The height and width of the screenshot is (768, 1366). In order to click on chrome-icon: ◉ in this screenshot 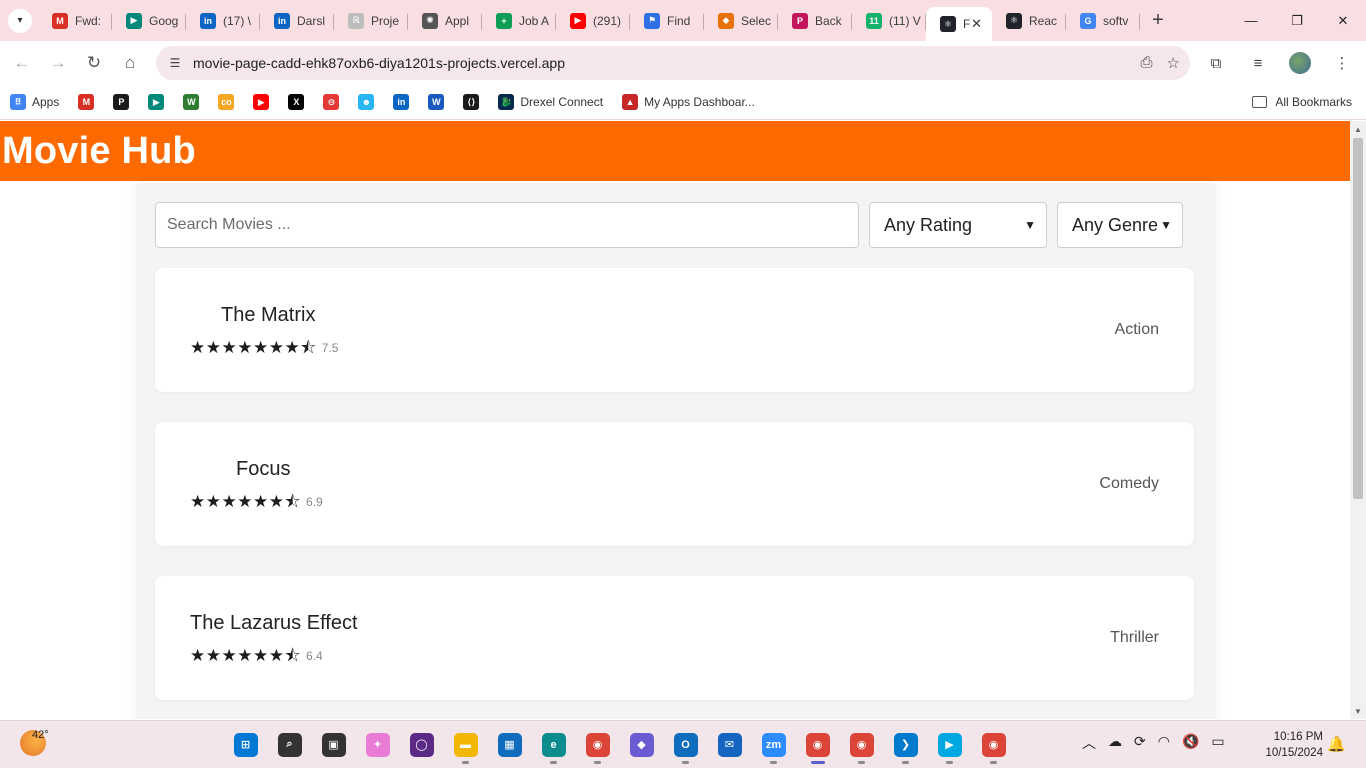, I will do `click(597, 744)`.